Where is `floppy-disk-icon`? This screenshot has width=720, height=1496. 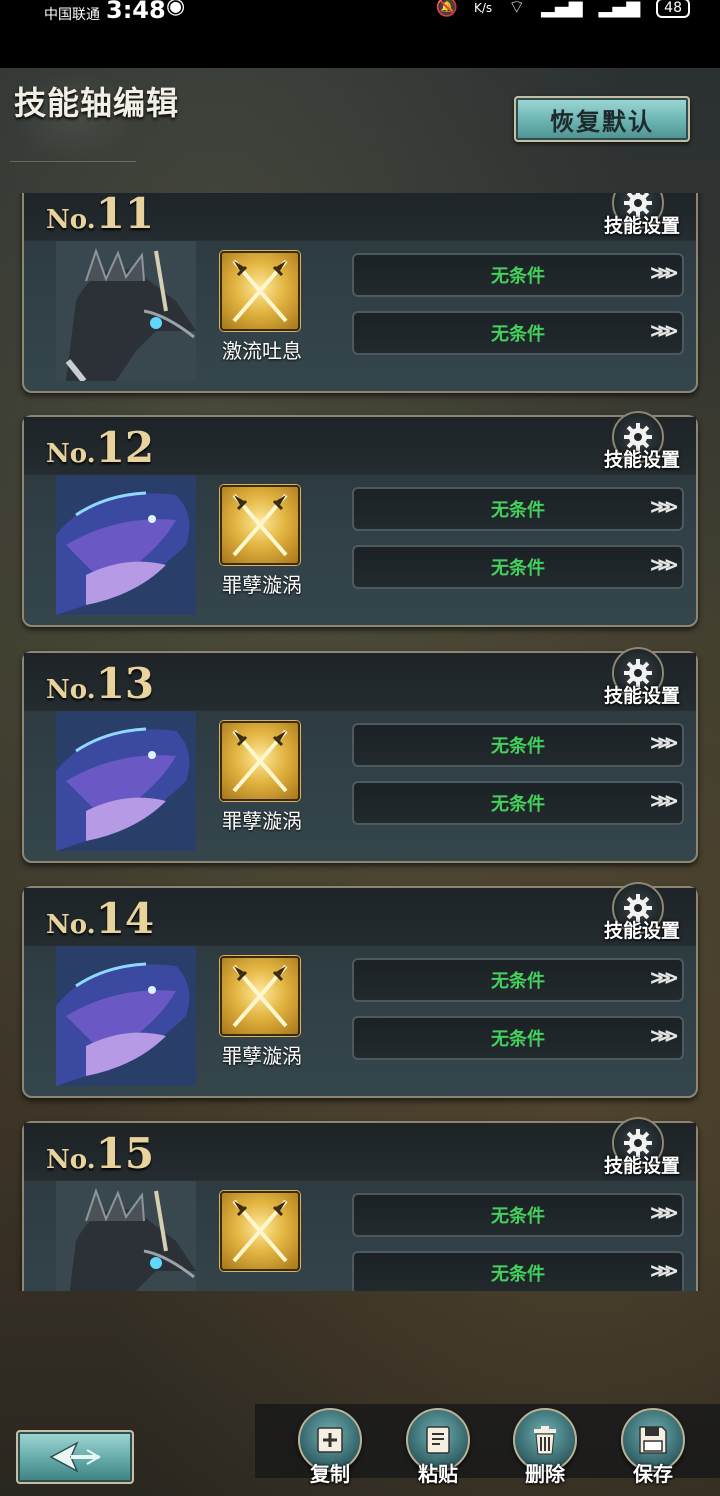 floppy-disk-icon is located at coordinates (653, 1440).